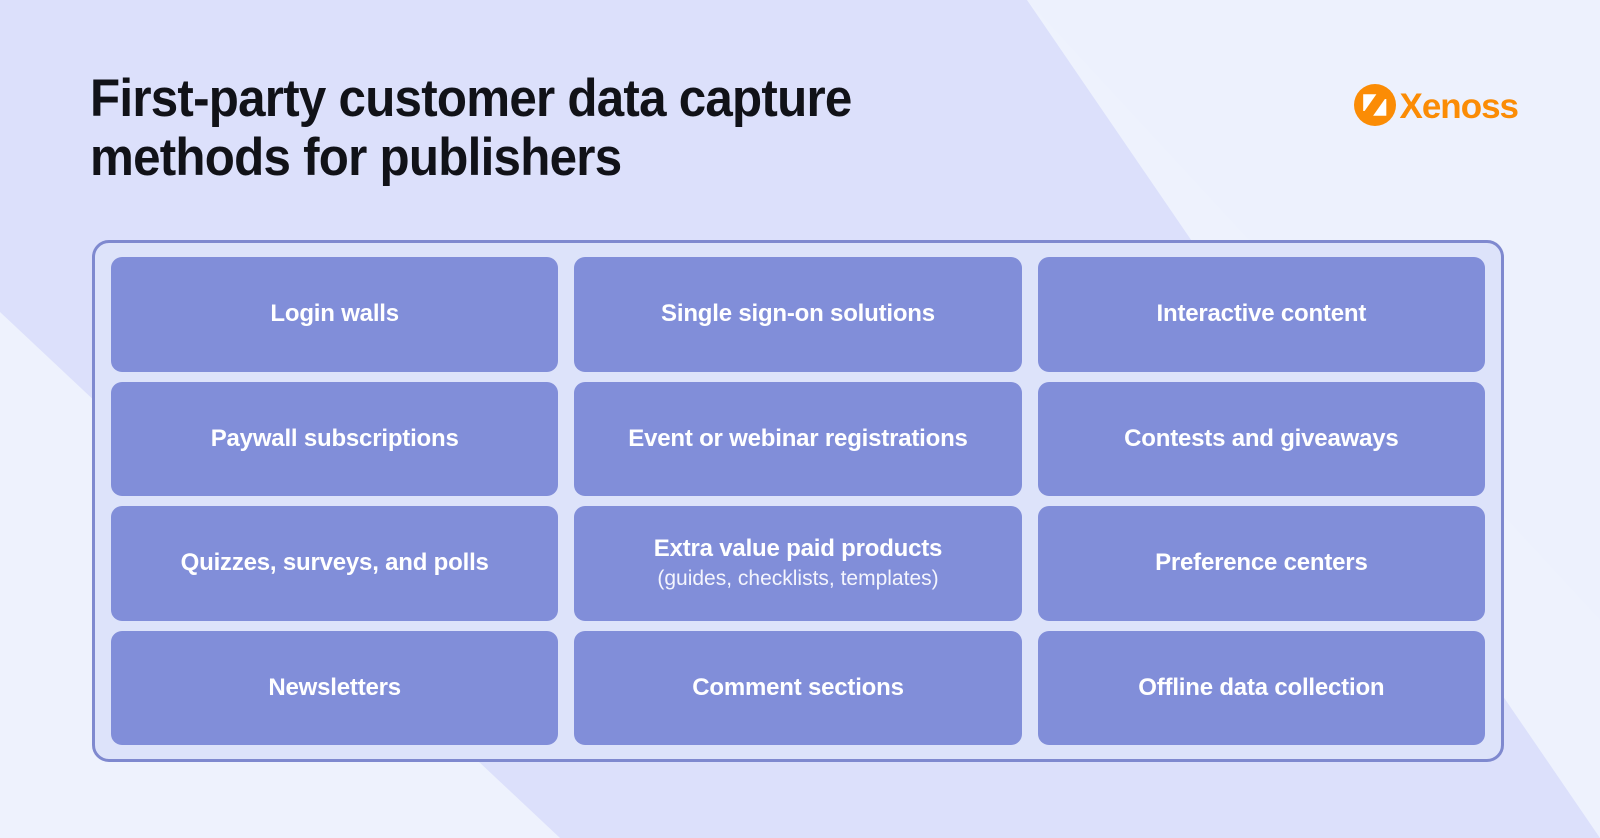  I want to click on method-card: Event or webinar registrations, so click(798, 438).